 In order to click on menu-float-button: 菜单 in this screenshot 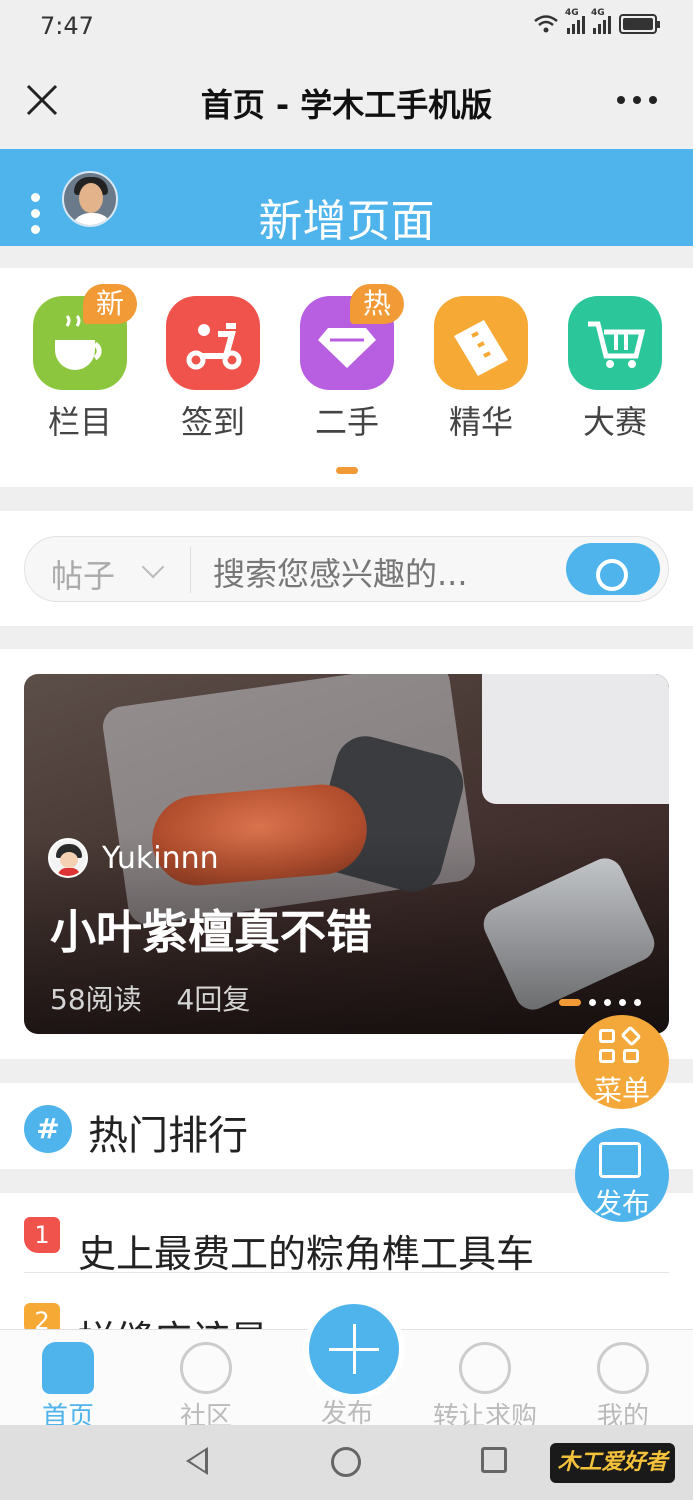, I will do `click(622, 1062)`.